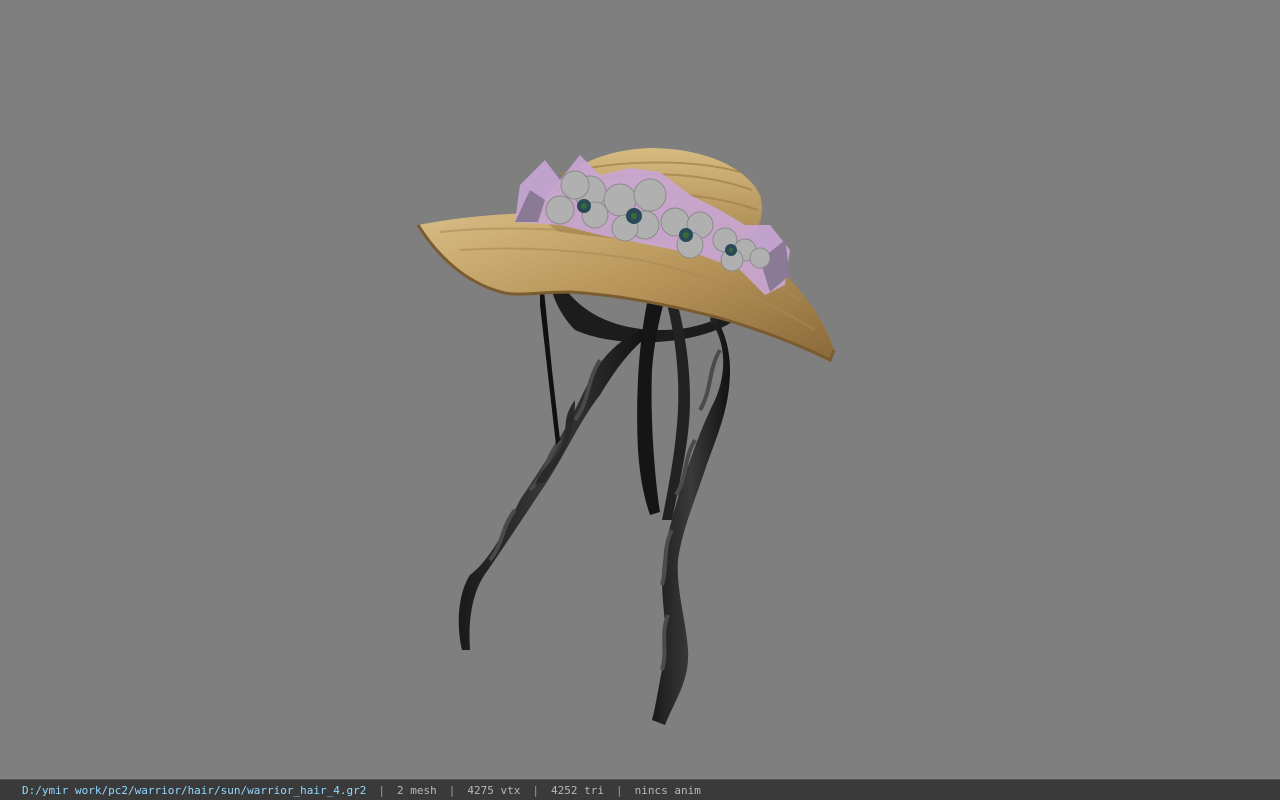  Describe the element at coordinates (667, 790) in the screenshot. I see `animation-status: nincs anim` at that location.